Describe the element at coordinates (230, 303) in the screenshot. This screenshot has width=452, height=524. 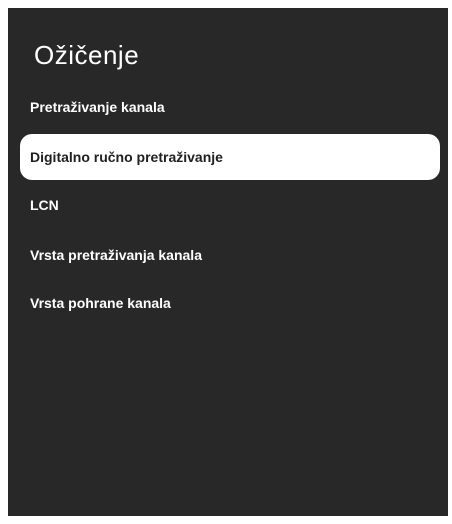
I see `menu-item-channel-storage-type: Vrsta pohrane kanala` at that location.